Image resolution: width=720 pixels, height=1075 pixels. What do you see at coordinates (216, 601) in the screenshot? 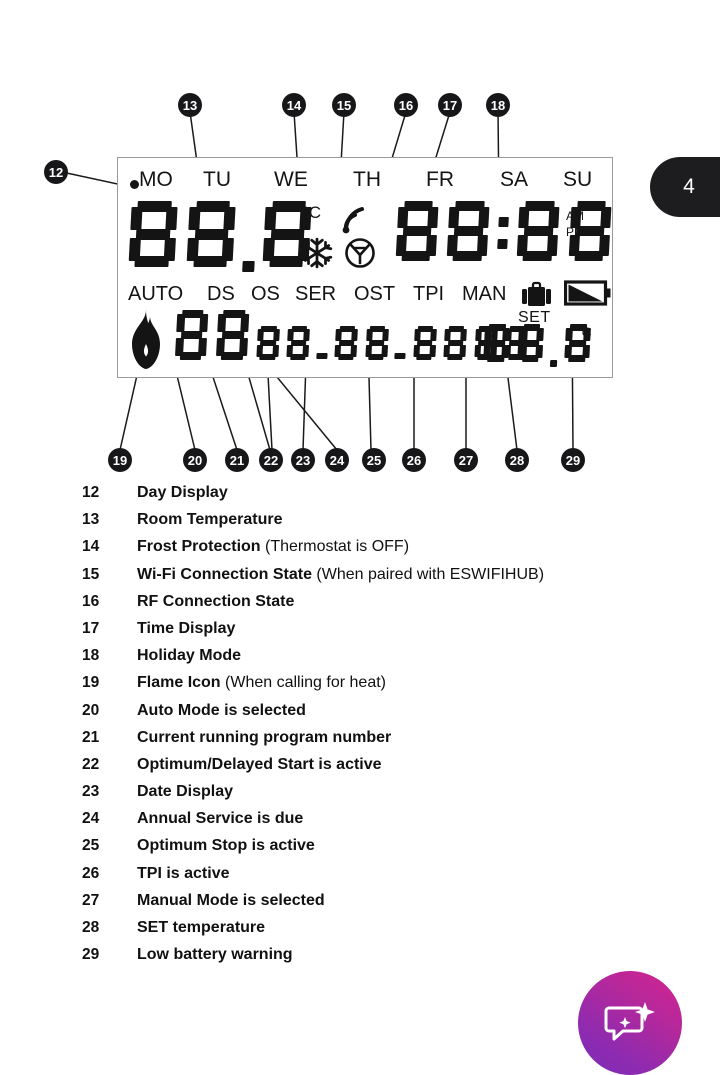
I see `legend-bold-16: RF Connection State` at bounding box center [216, 601].